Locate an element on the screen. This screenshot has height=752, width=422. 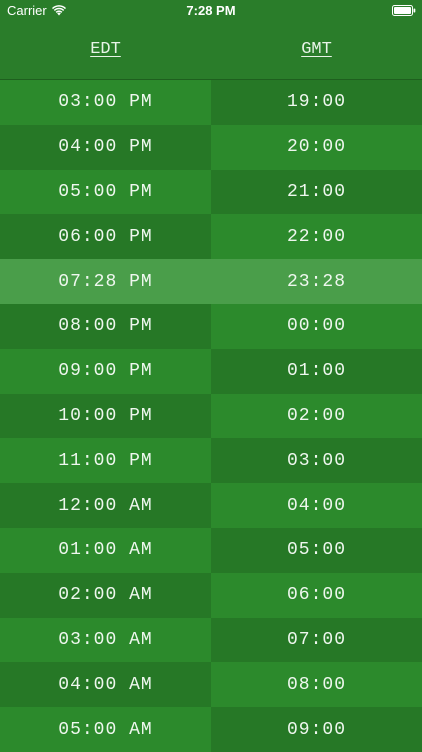
table-row-current: 07:28 PM 23:28 is located at coordinates (211, 281).